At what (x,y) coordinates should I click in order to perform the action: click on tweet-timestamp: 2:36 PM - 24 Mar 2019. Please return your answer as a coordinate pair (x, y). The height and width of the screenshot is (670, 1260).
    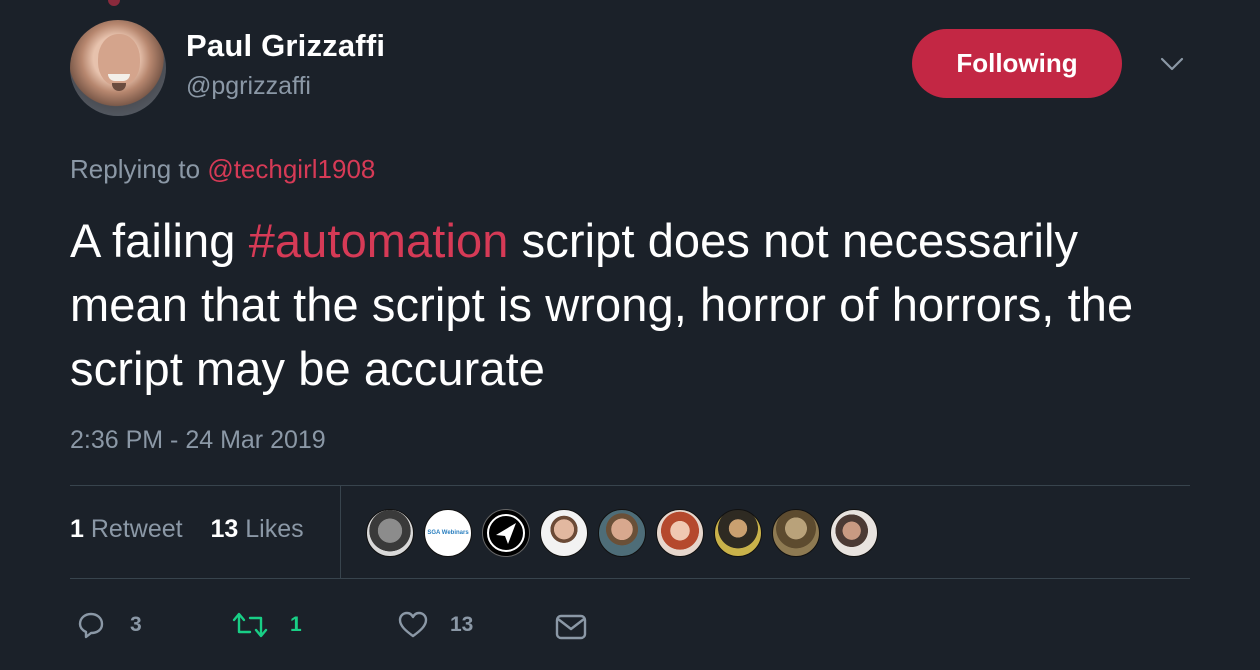
    Looking at the image, I should click on (198, 440).